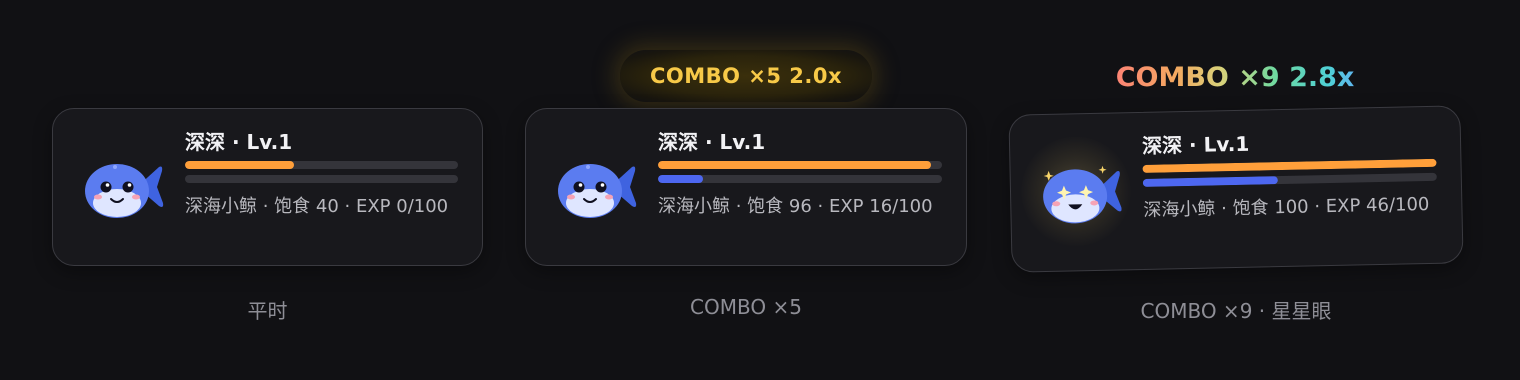  I want to click on pet-status-text: 深海小鲸 · 饱食 96 · EXP 16/100, so click(795, 206).